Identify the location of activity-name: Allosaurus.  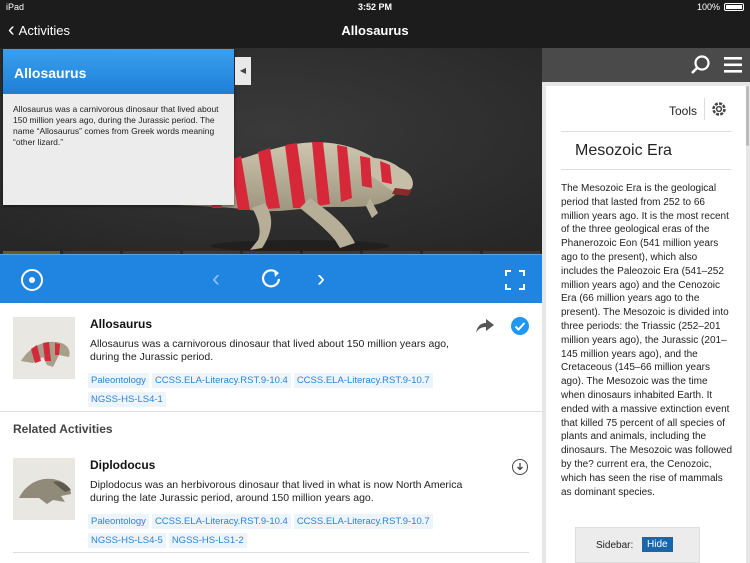
(121, 324).